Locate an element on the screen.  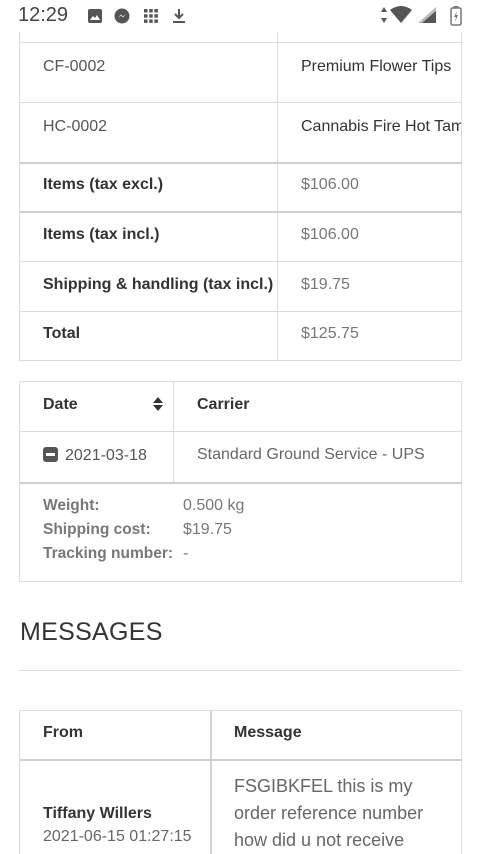
sort-icon is located at coordinates (158, 404).